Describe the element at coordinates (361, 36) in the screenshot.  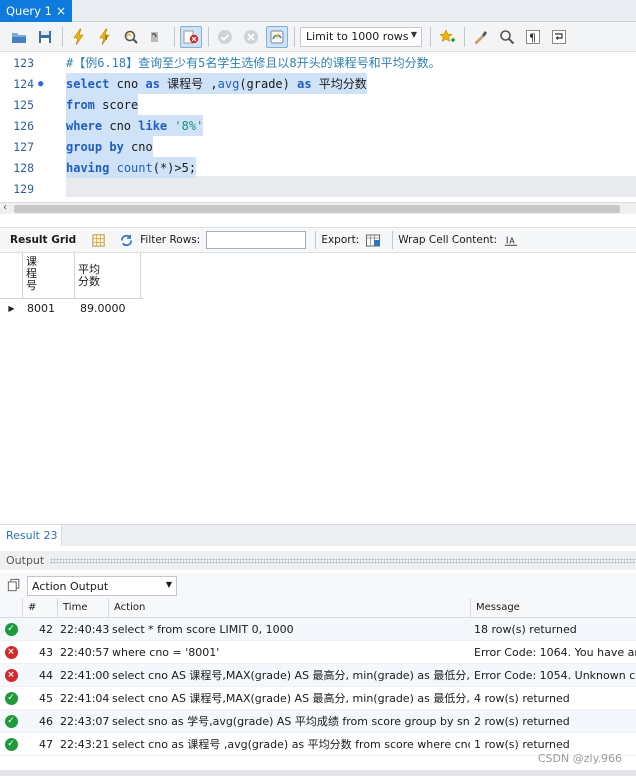
I see `limit-rows-select: Limit to 1000 rows ▼` at that location.